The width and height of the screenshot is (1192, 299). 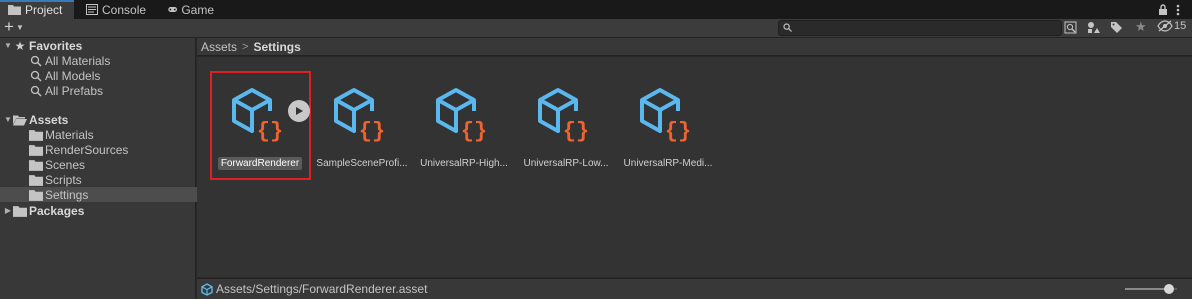 I want to click on play-icon, so click(x=299, y=111).